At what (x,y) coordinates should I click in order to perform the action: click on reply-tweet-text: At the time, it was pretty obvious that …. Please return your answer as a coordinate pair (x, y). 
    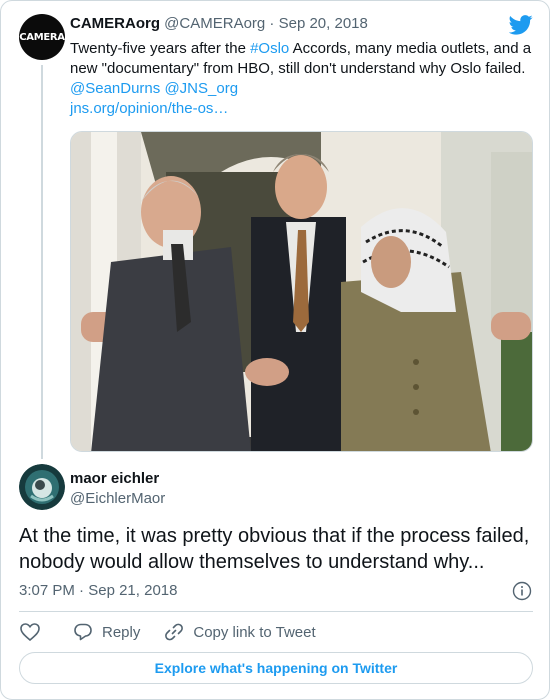
    Looking at the image, I should click on (274, 549).